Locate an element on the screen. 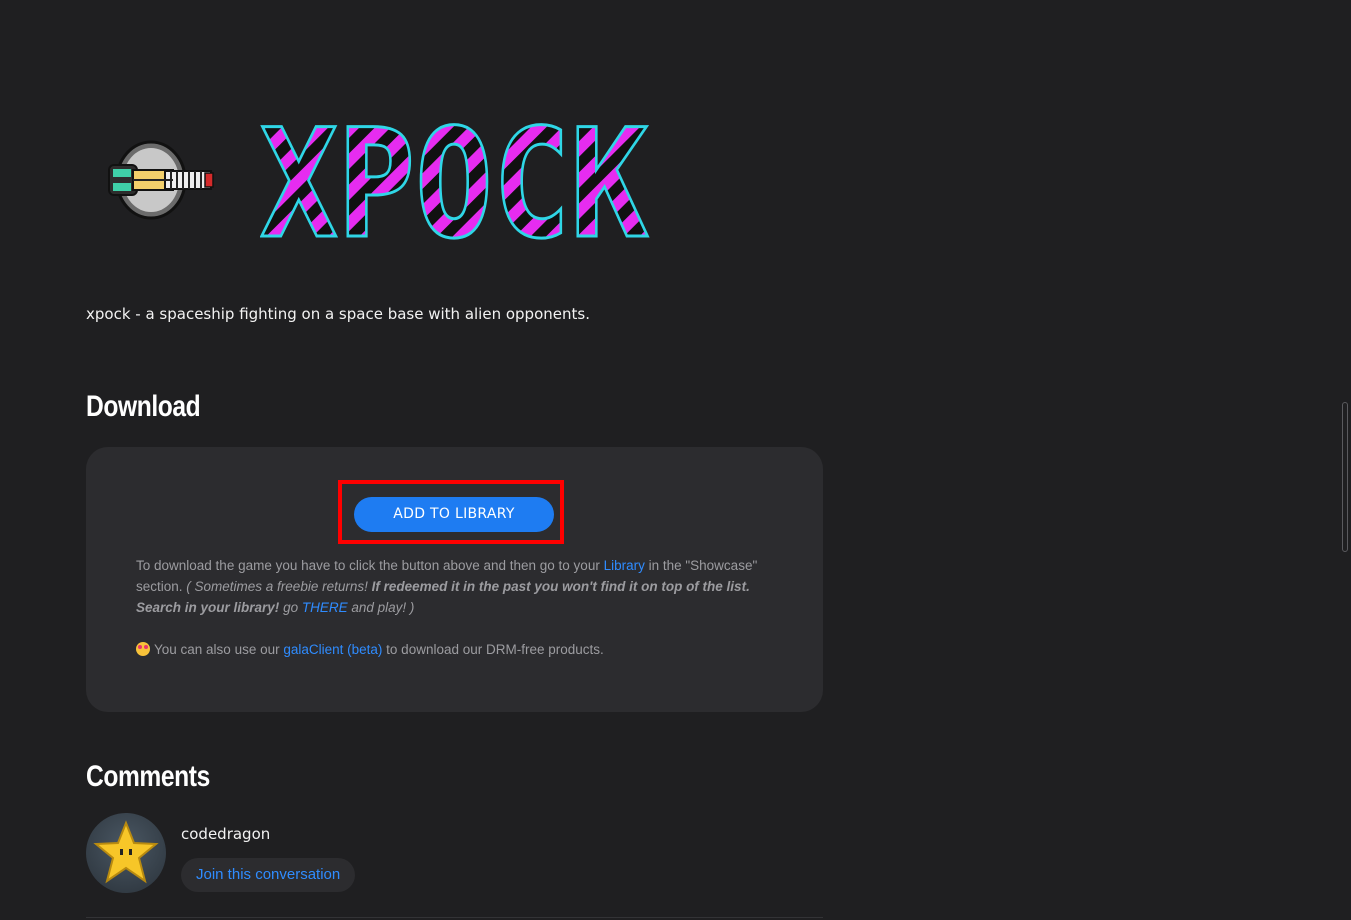 This screenshot has height=920, width=1351. galaclient-link: galaClient (beta) is located at coordinates (332, 649).